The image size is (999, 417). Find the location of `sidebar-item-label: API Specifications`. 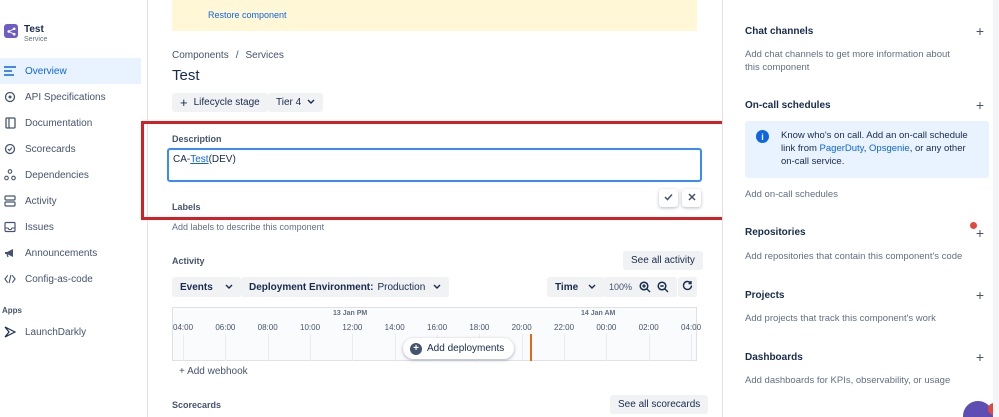

sidebar-item-label: API Specifications is located at coordinates (65, 97).